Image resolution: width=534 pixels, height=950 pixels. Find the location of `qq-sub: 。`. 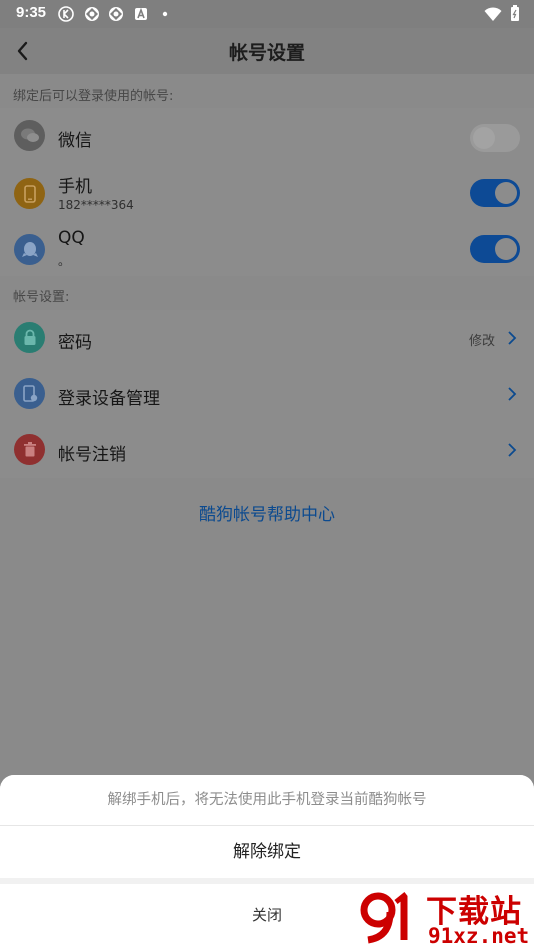

qq-sub: 。 is located at coordinates (64, 261).